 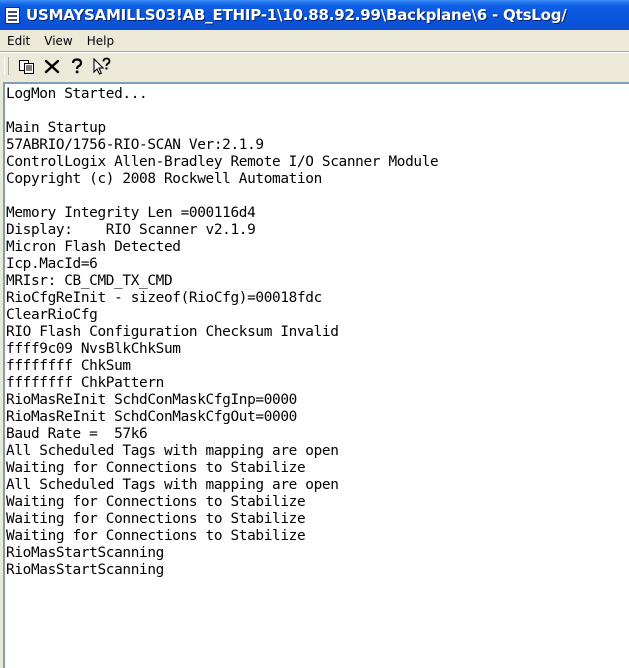 What do you see at coordinates (52, 264) in the screenshot?
I see `log-line: Icp.MacId=6` at bounding box center [52, 264].